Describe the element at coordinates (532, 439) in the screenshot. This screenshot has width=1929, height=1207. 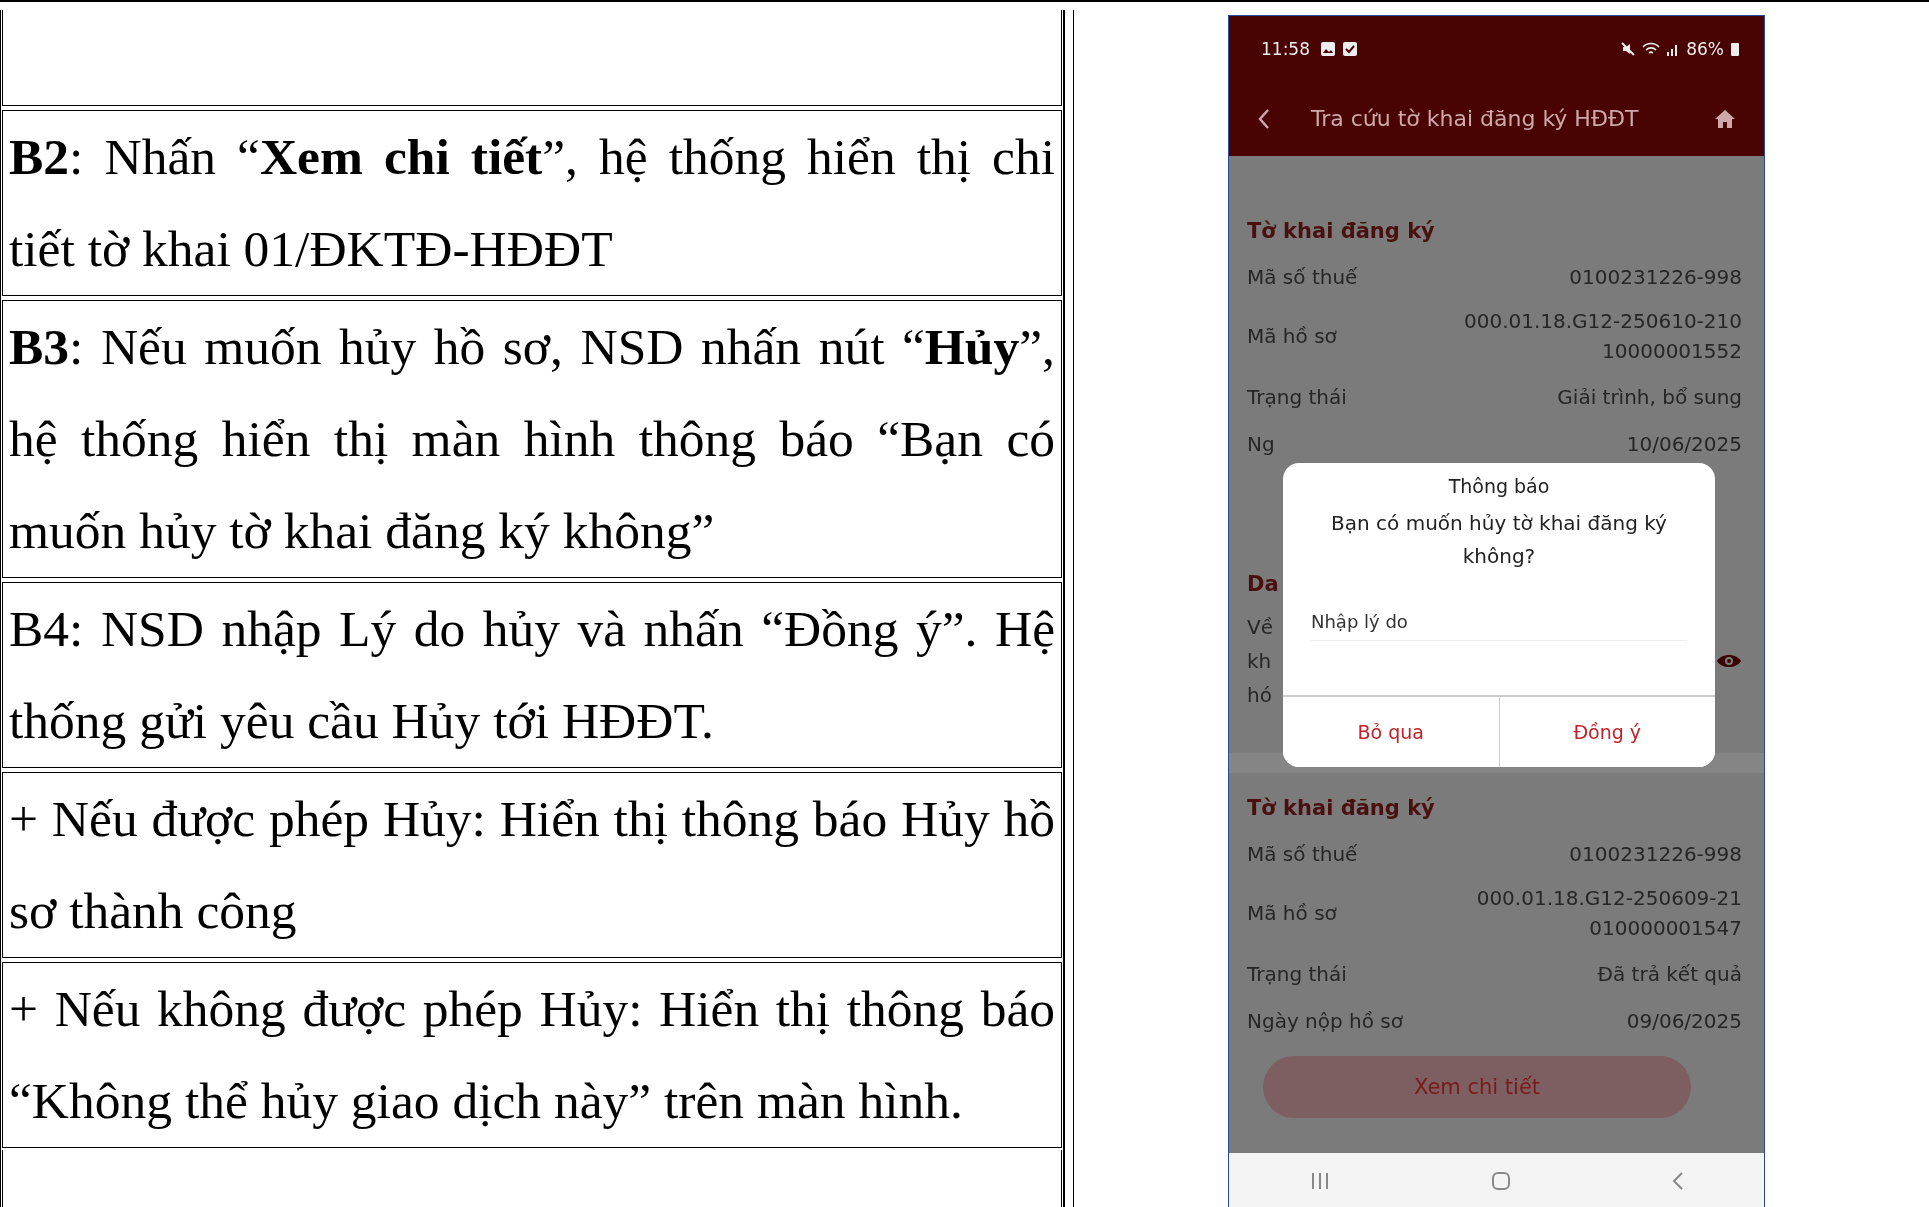
I see `step-text: B3: Nếu muốn hủy hồ sơ, NSD nhấn nút “Hủy”, hệ thống hiển thị màn hình thông báo “Bạn có muốn hủy tờ khai đăng ký không”` at that location.